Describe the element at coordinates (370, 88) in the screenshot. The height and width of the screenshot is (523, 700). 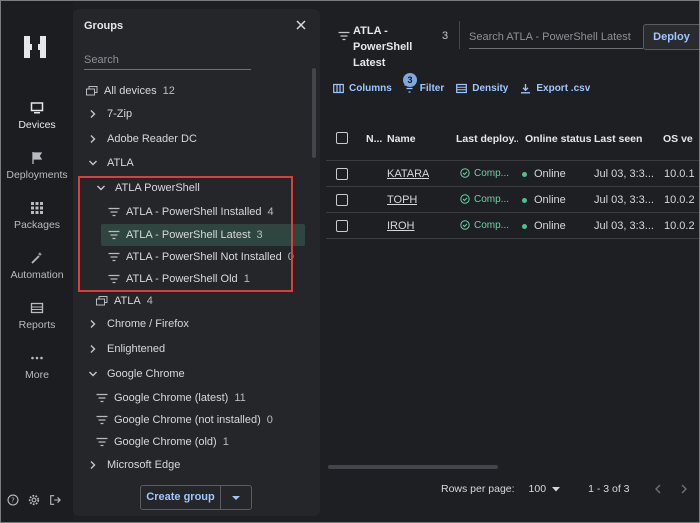
I see `columns-label: Columns` at that location.